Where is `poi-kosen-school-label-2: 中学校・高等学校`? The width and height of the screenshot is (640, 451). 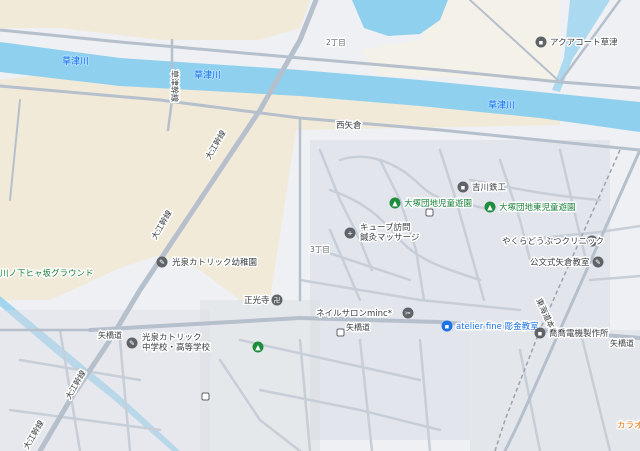 poi-kosen-school-label-2: 中学校・高等学校 is located at coordinates (176, 347).